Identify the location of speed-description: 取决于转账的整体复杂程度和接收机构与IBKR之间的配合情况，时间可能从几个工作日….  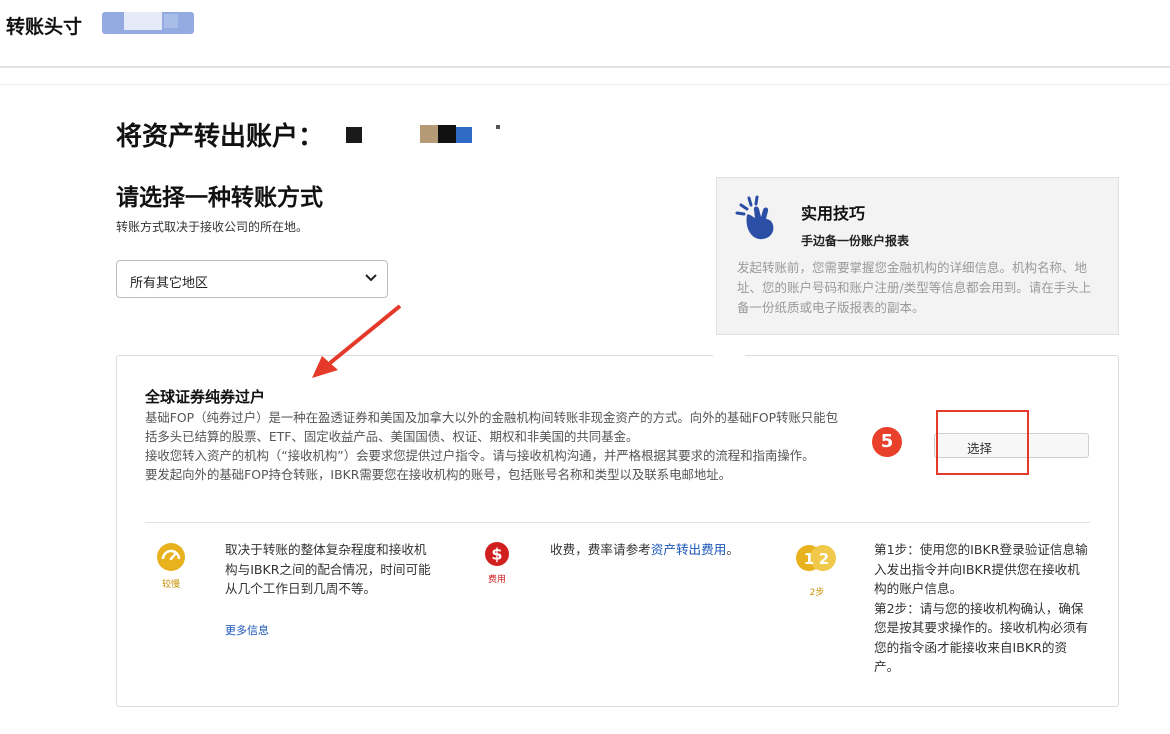
(328, 569).